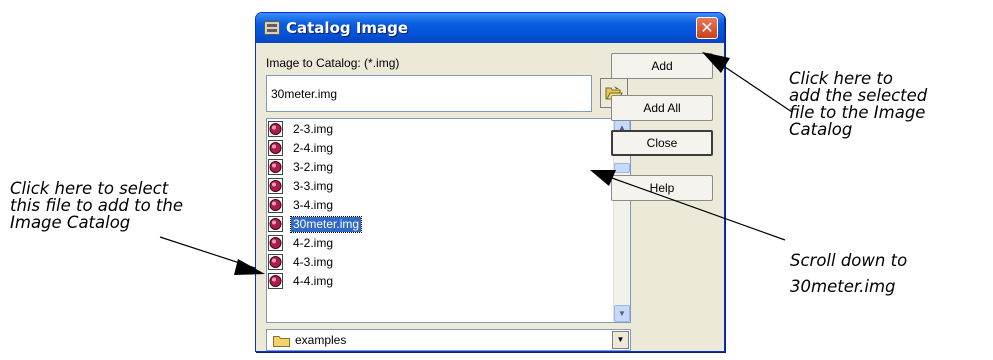 This screenshot has height=360, width=993. What do you see at coordinates (249, 267) in the screenshot?
I see `select-arrowhead` at bounding box center [249, 267].